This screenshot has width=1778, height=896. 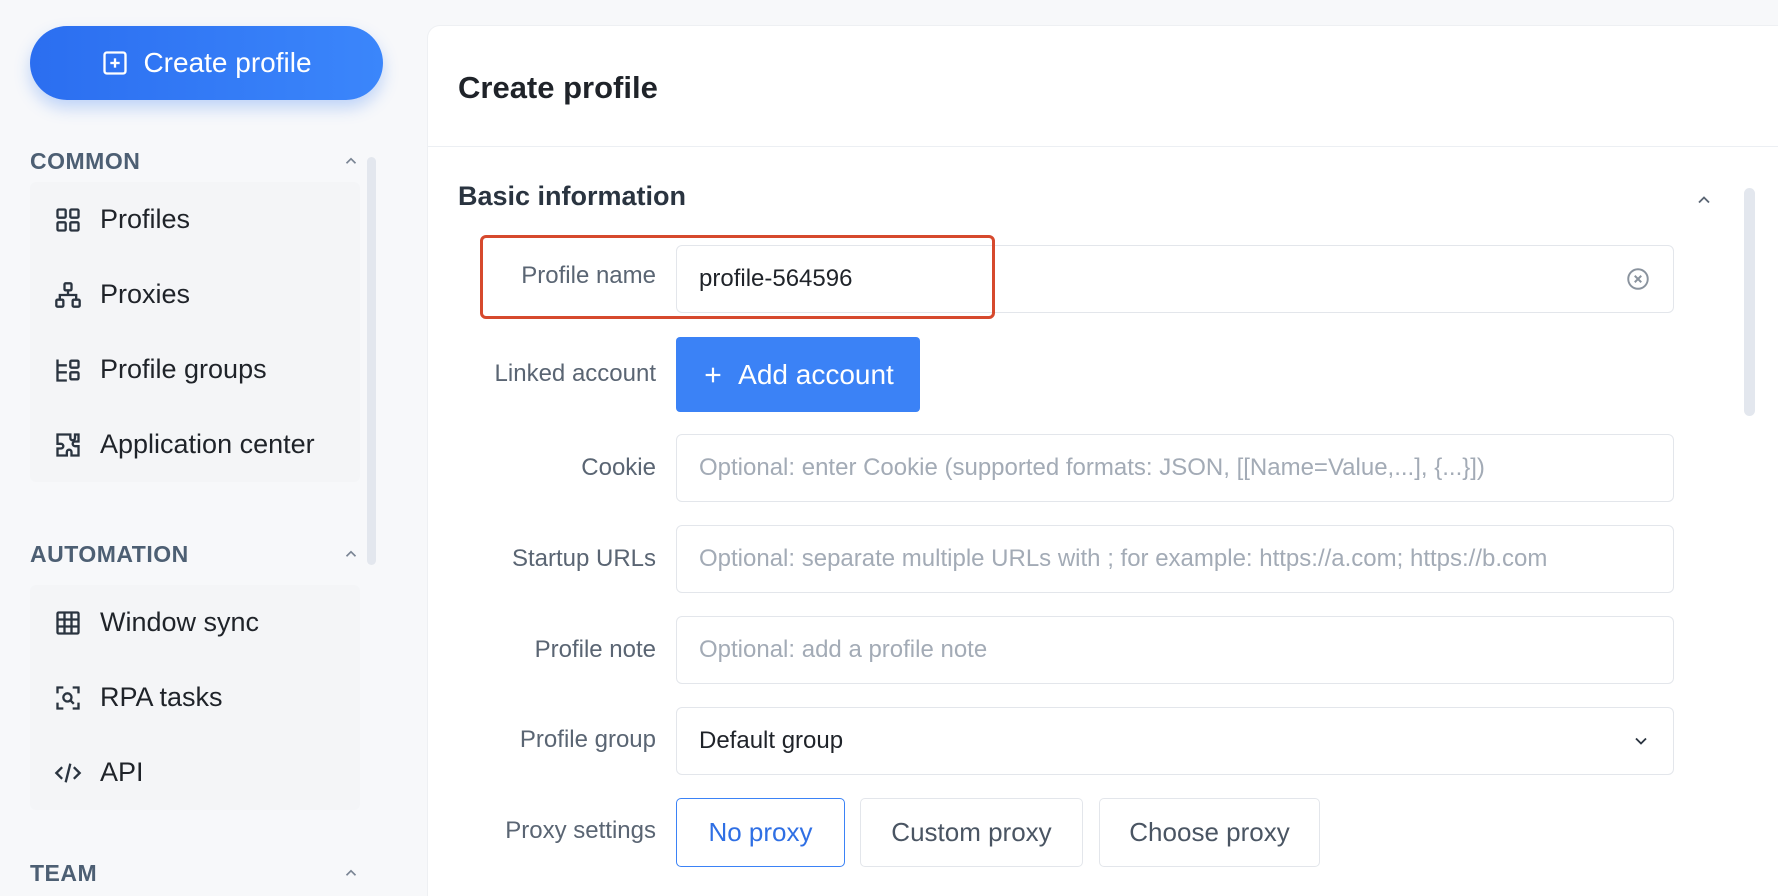 I want to click on profile-group-select: Default group, so click(x=1175, y=741).